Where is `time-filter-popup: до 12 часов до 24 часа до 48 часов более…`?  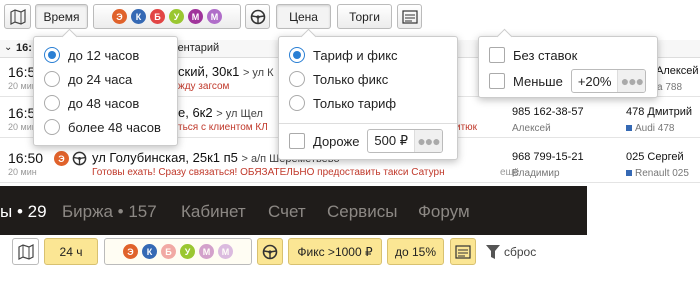 time-filter-popup: до 12 часов до 24 часа до 48 часов более… is located at coordinates (105, 91).